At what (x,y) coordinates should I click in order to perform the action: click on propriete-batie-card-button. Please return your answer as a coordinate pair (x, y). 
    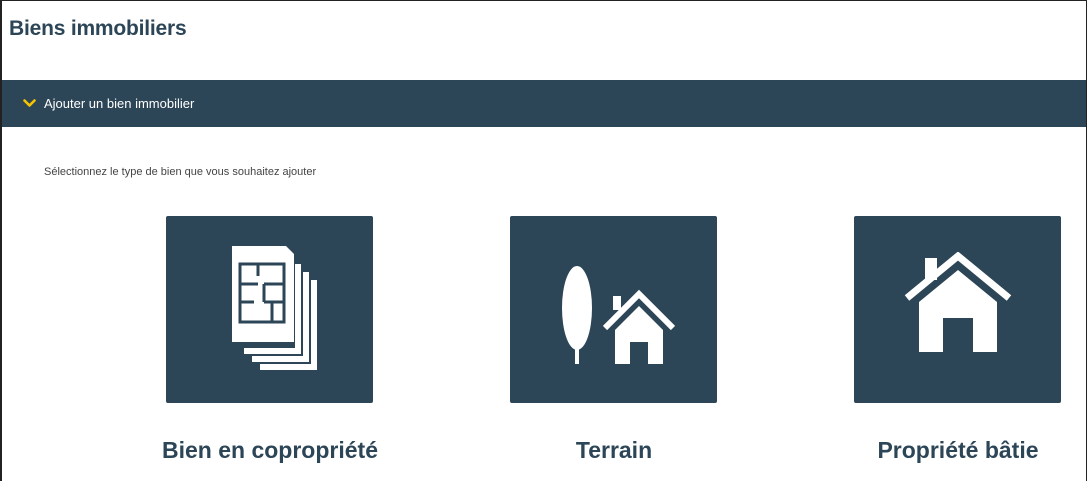
    Looking at the image, I should click on (957, 309).